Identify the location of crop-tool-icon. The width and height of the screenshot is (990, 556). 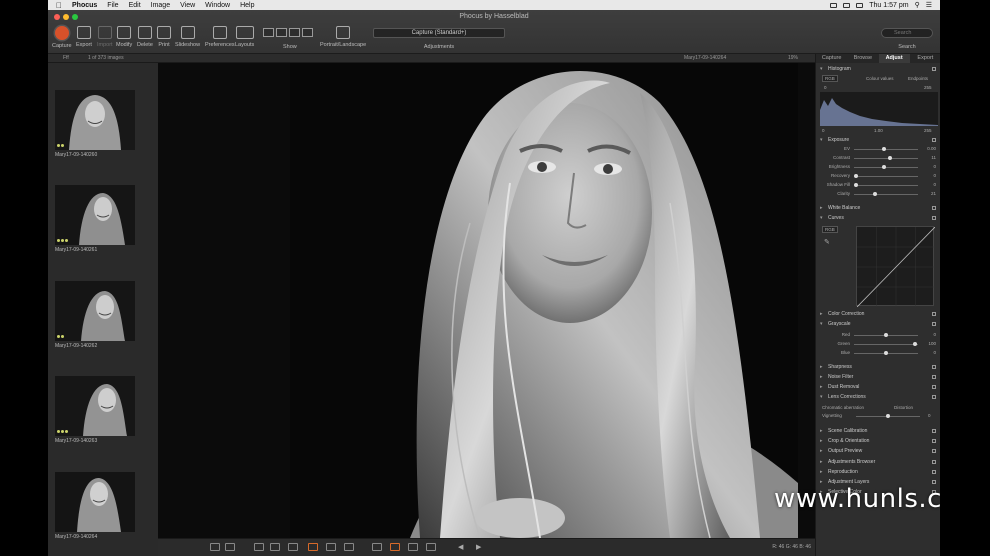
(259, 547).